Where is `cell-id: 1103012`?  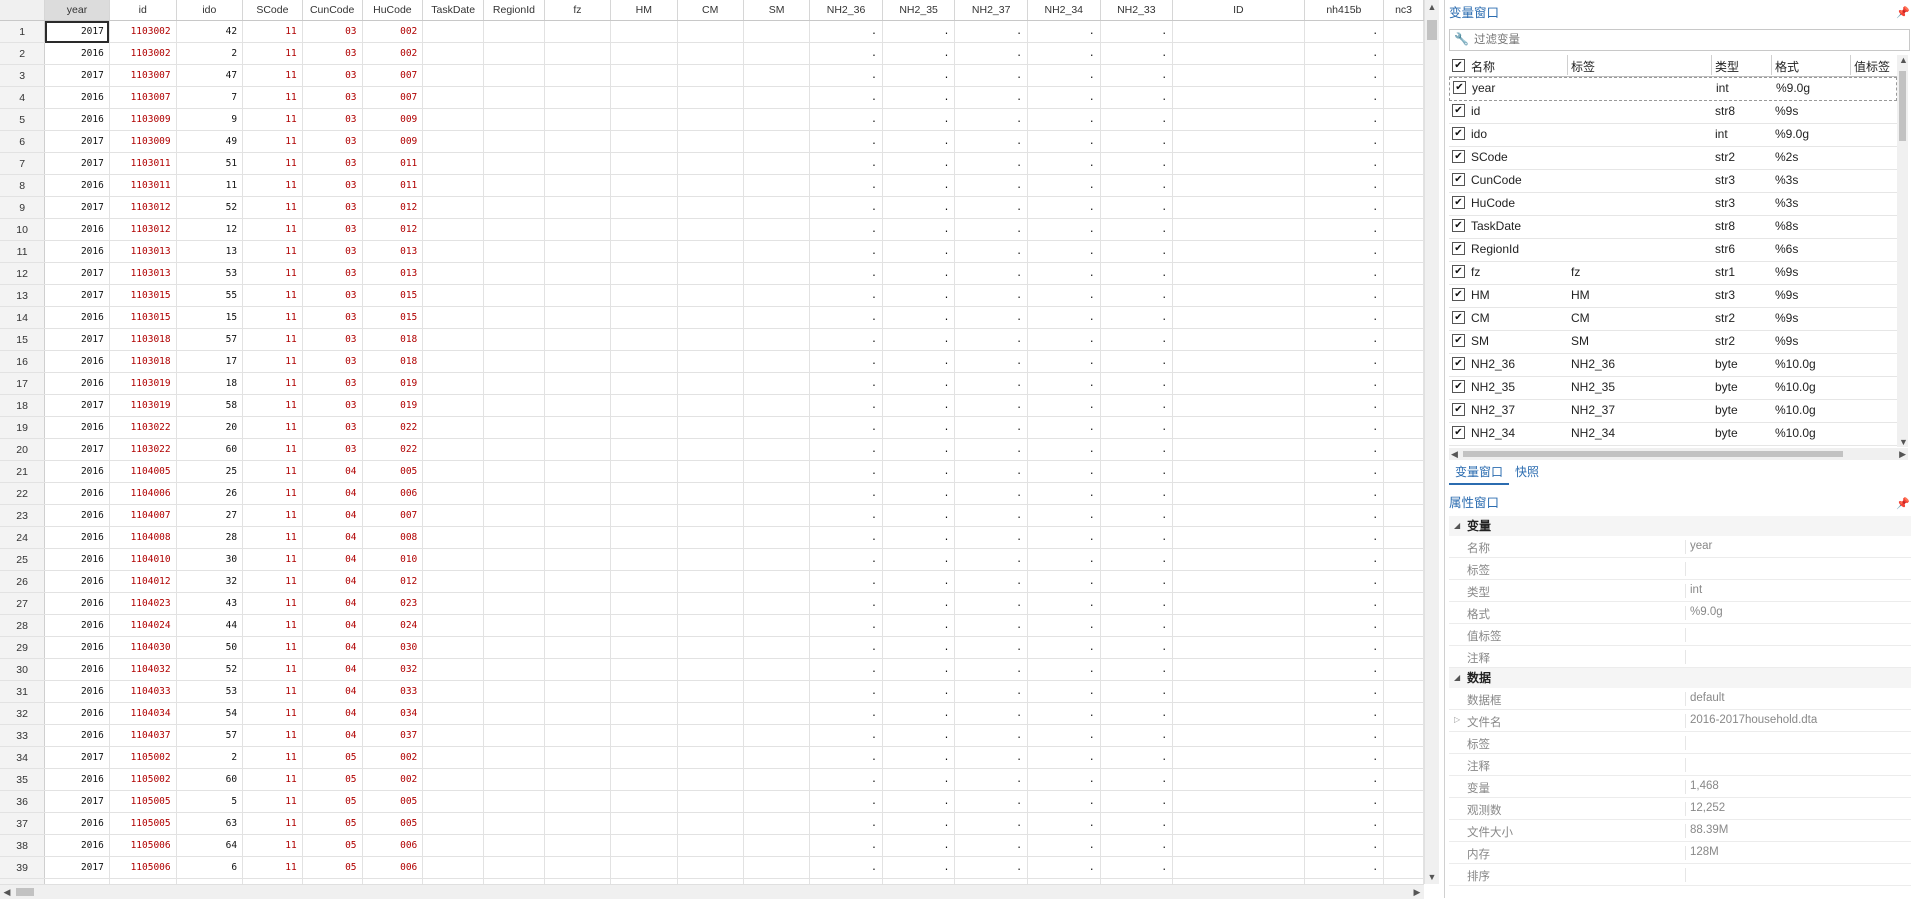 cell-id: 1103012 is located at coordinates (143, 207).